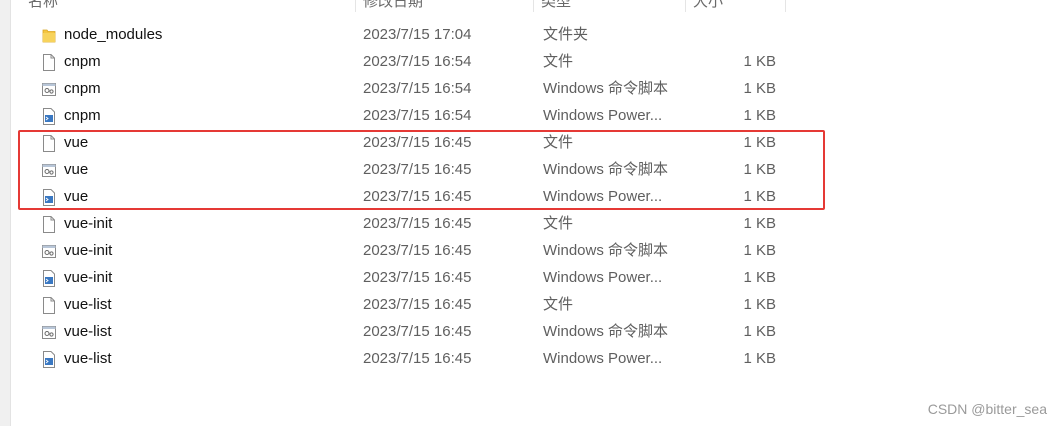 The width and height of the screenshot is (1061, 426). I want to click on column-header-name: 名称, so click(188, 6).